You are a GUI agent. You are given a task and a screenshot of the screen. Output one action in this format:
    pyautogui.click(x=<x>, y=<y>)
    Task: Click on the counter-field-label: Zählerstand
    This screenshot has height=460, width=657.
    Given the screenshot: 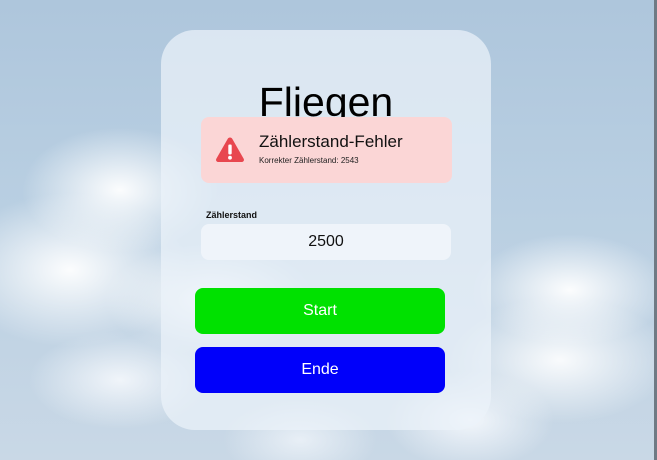 What is the action you would take?
    pyautogui.click(x=232, y=215)
    